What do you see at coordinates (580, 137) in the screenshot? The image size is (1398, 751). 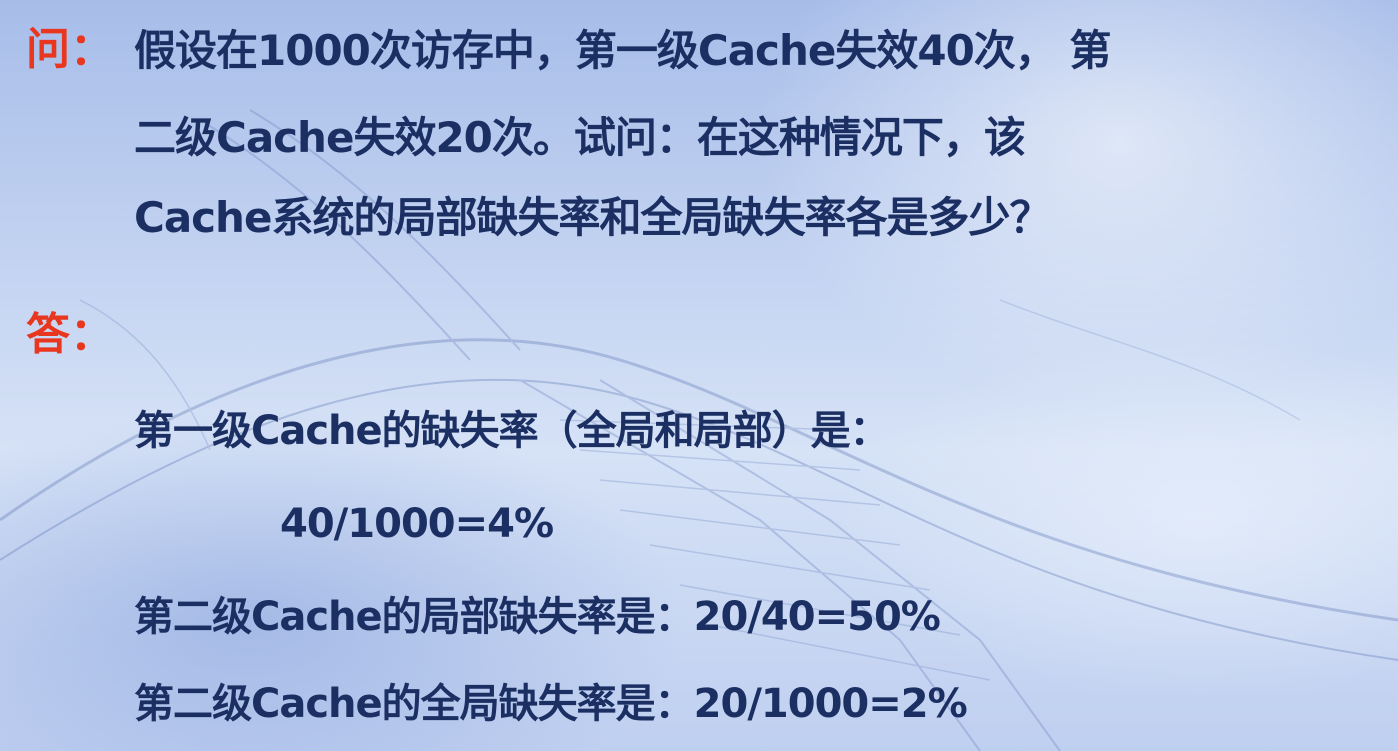 I see `question-line-2: 二级Cache失效20次。试问：在这种情况下，该` at bounding box center [580, 137].